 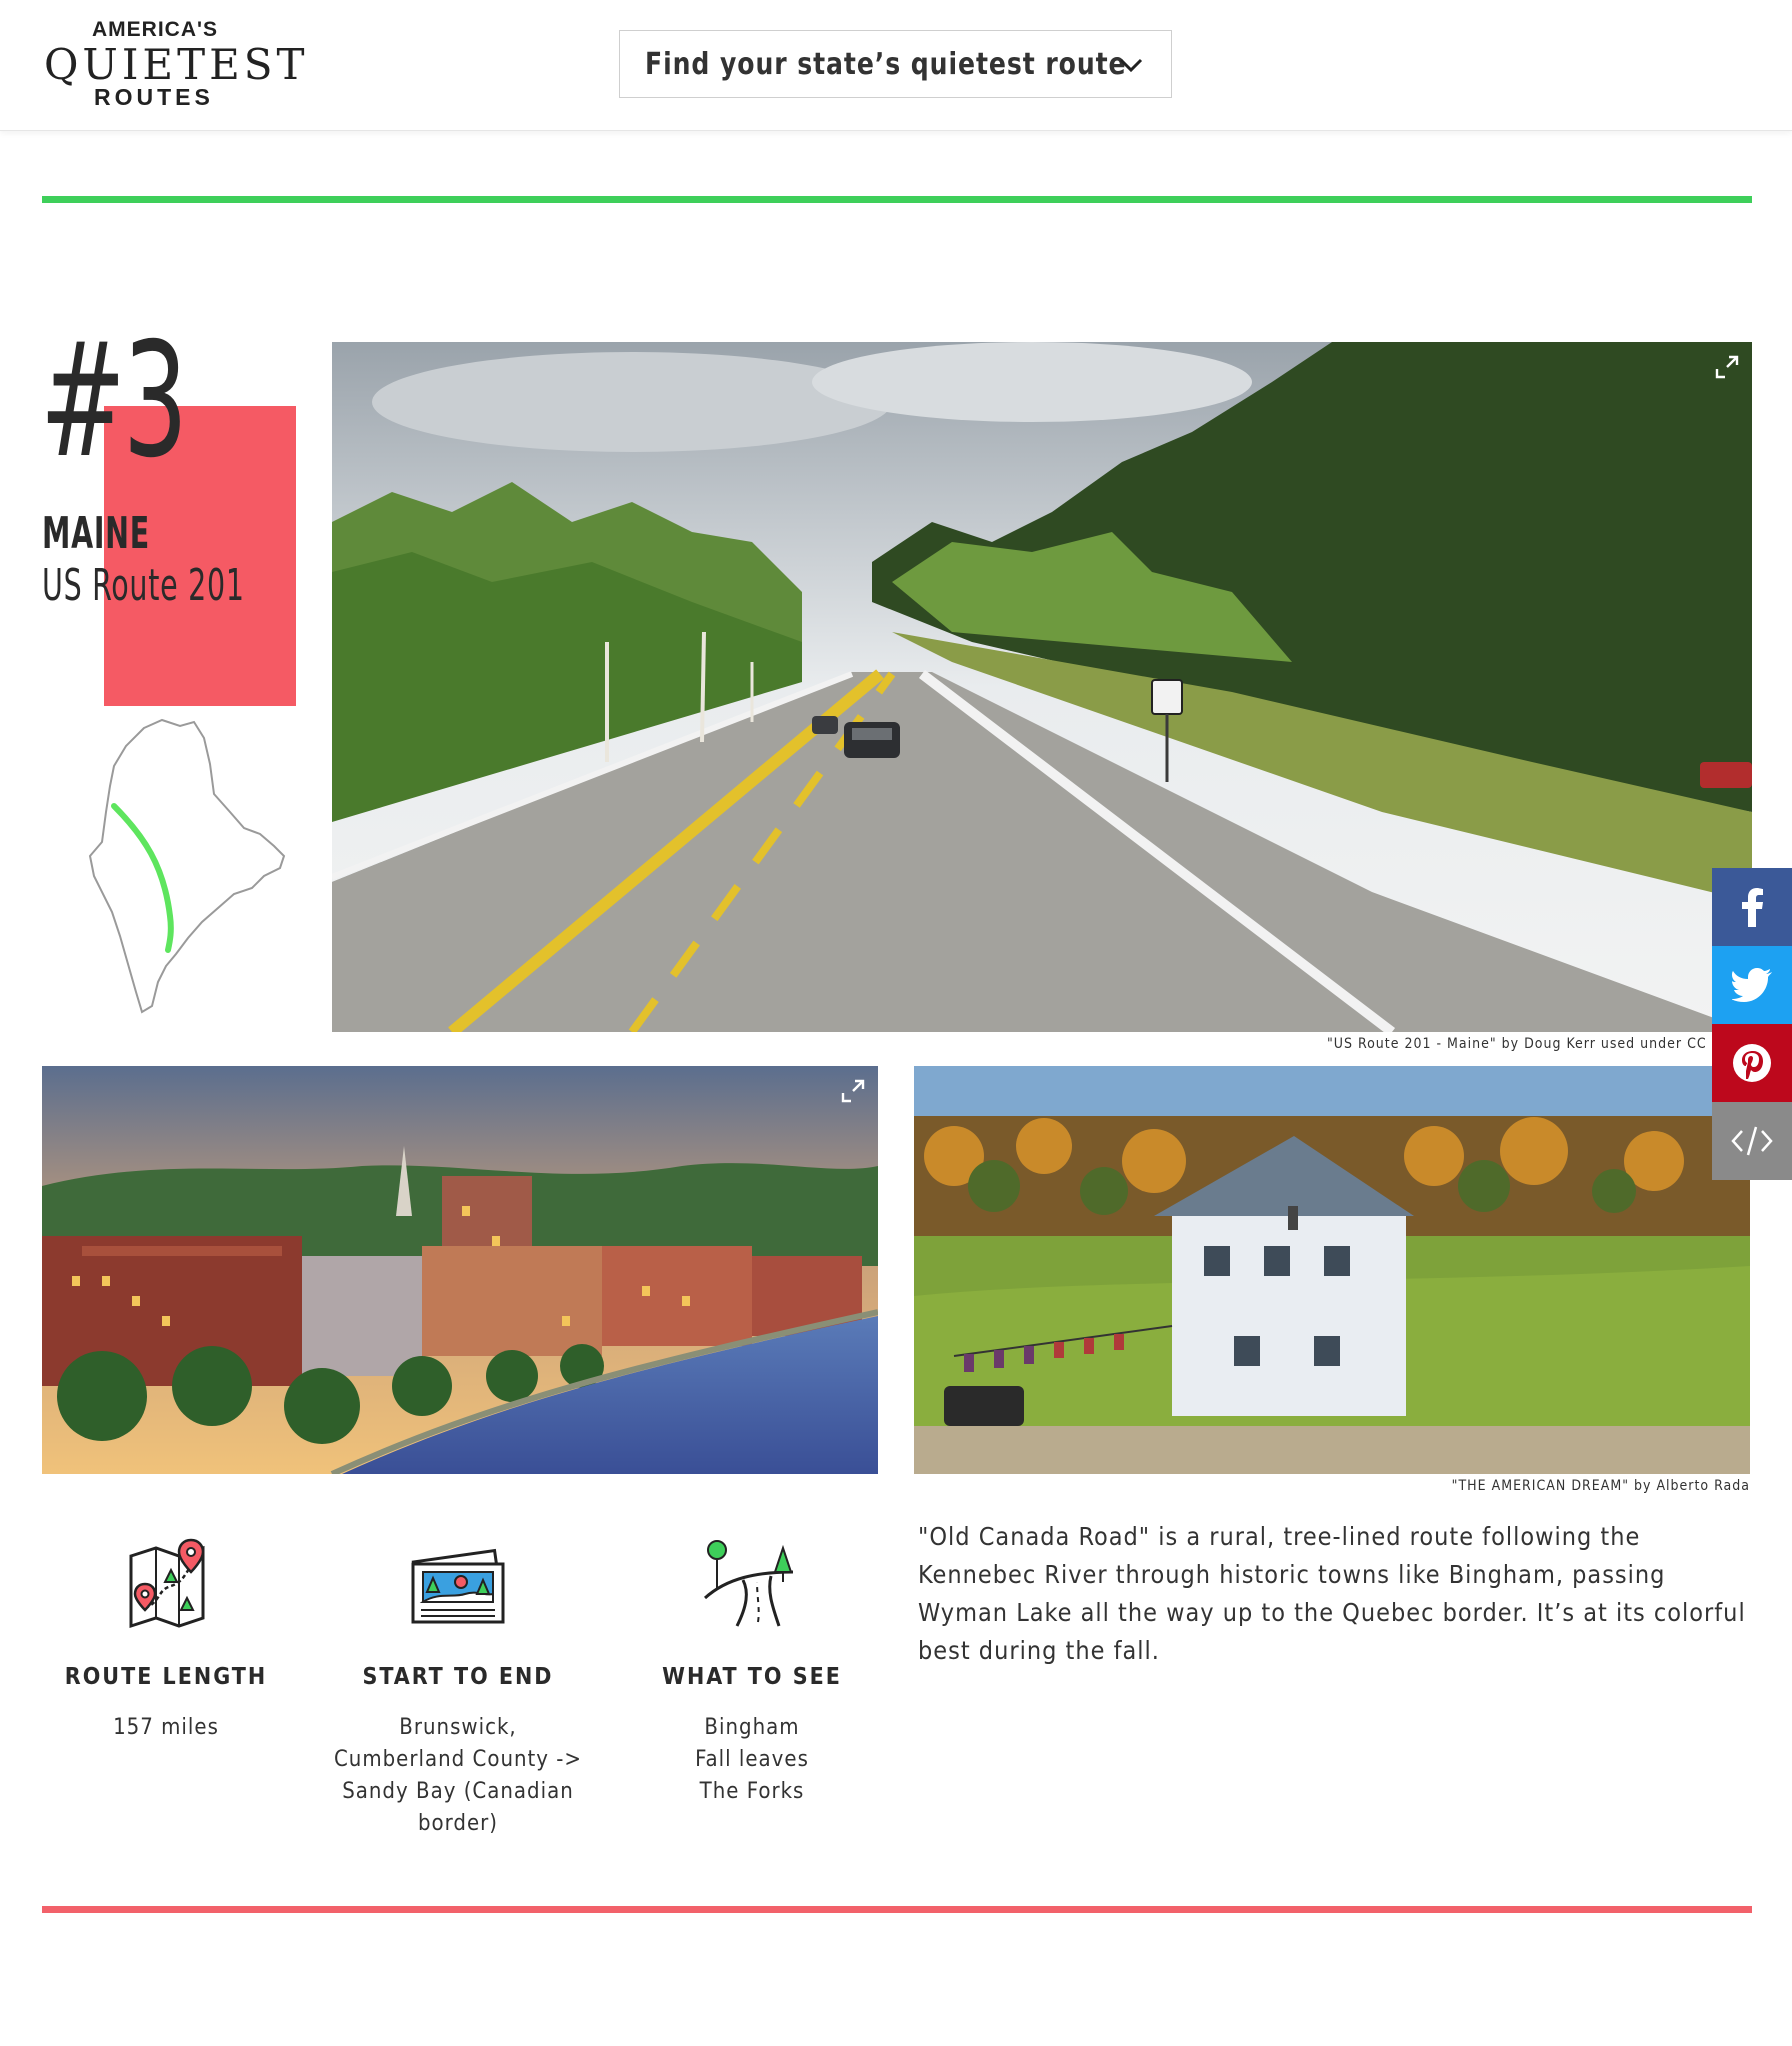 I want to click on map-pins-icon, so click(x=167, y=1583).